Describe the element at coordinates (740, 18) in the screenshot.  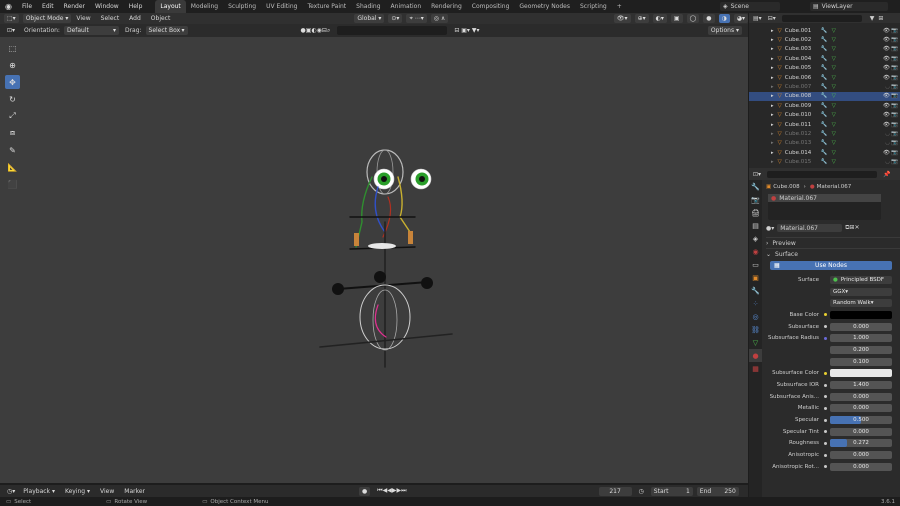
I see `shading-rendered-icon: ◕▾` at that location.